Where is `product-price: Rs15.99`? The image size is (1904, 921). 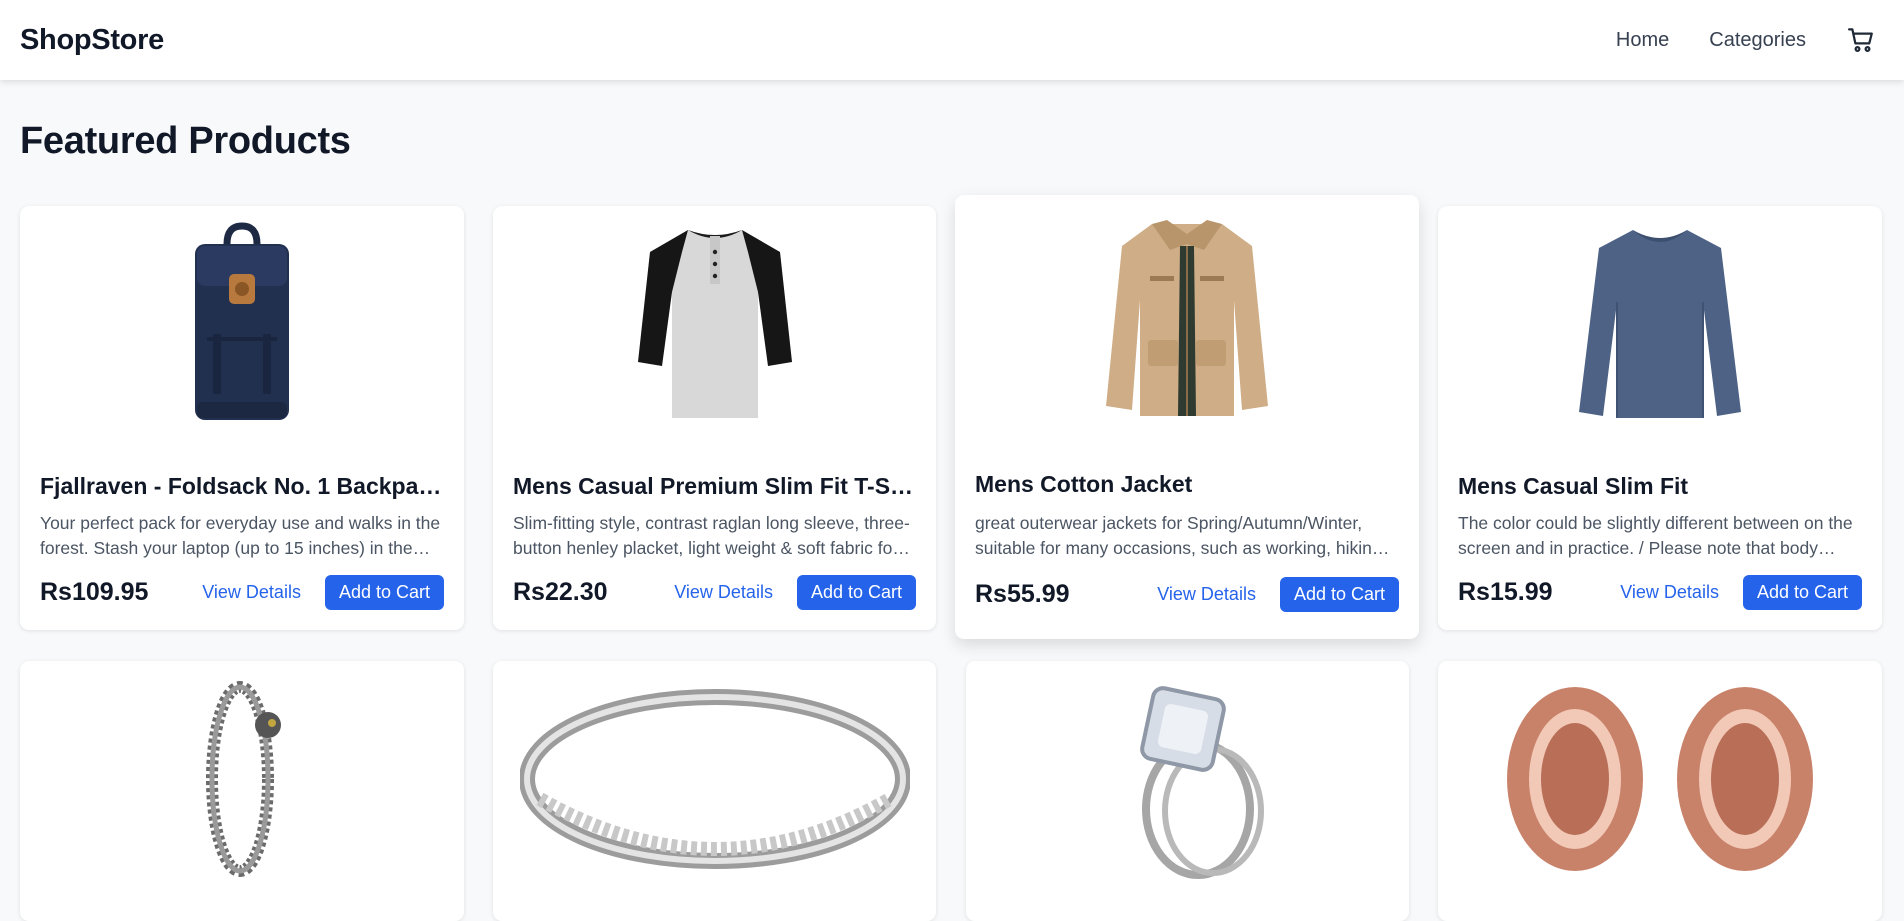
product-price: Rs15.99 is located at coordinates (1505, 591).